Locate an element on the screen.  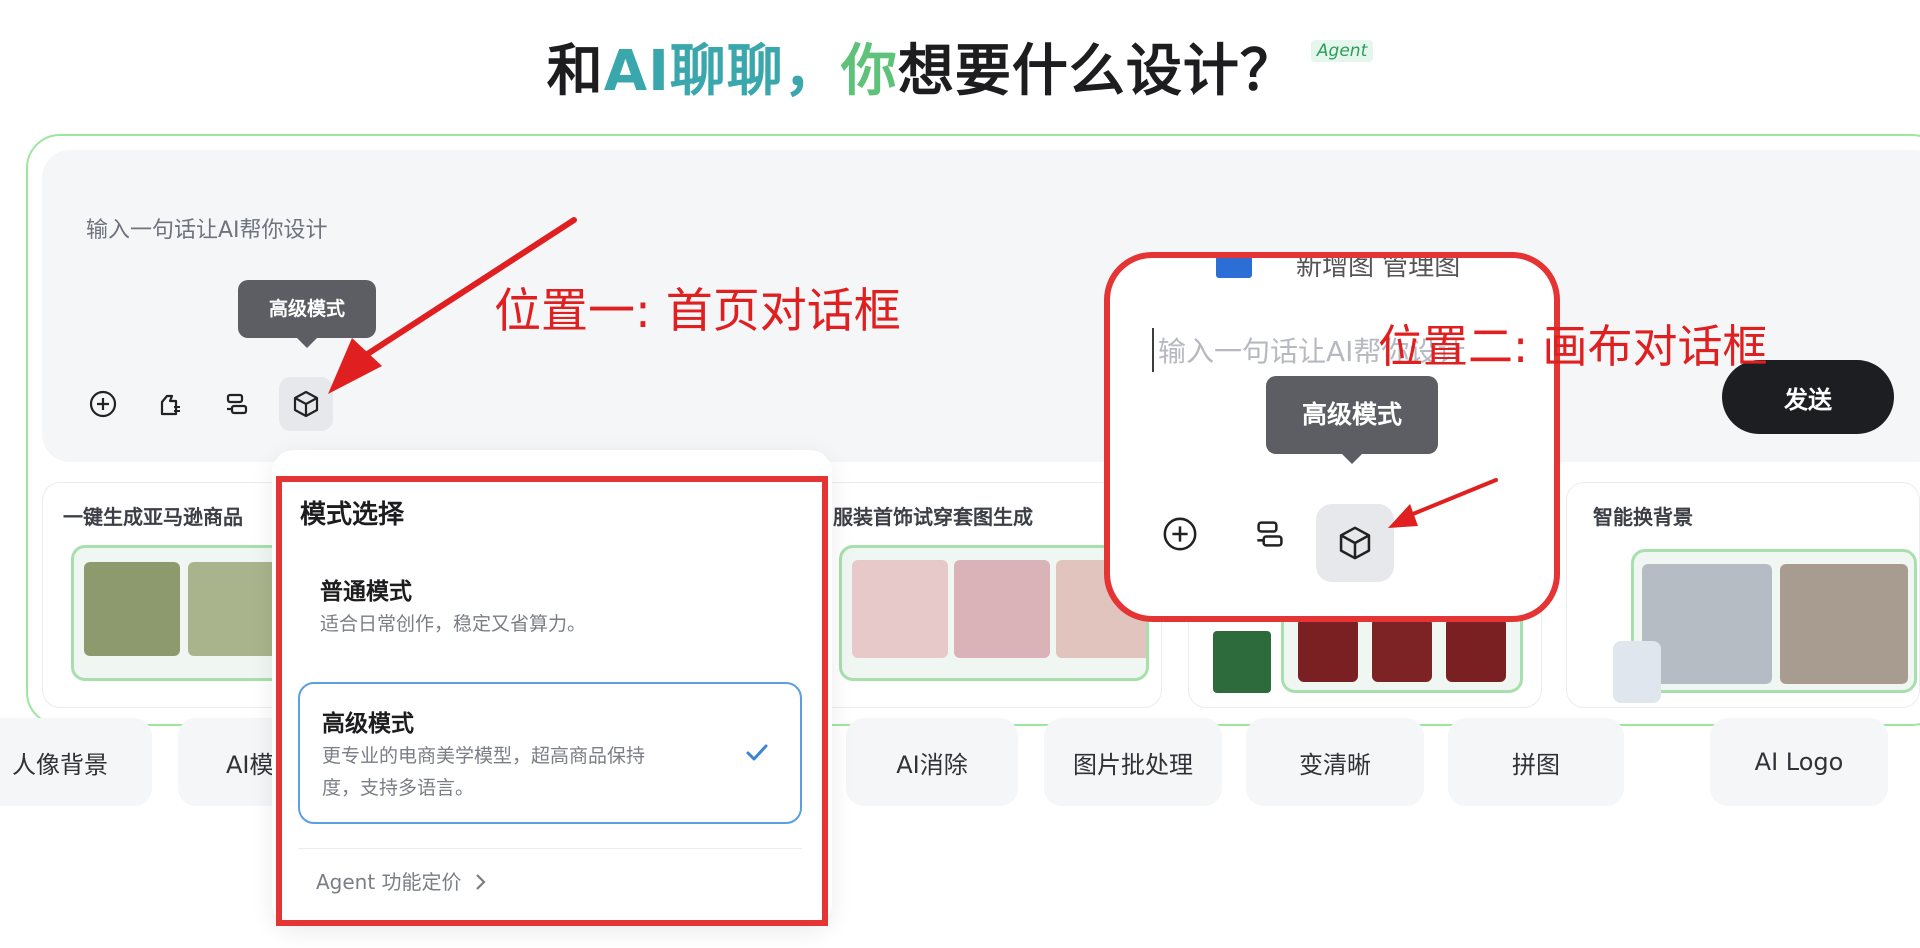
bag-icon is located at coordinates (170, 405).